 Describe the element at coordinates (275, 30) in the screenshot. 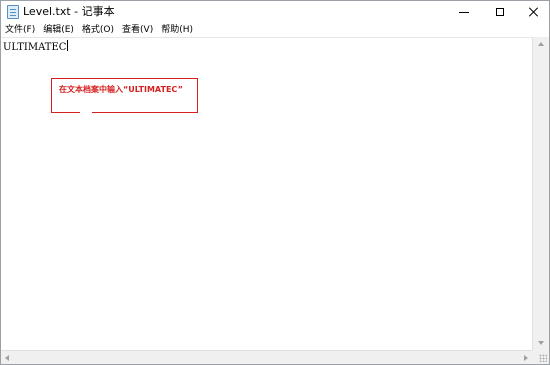

I see `menu-bar: 文件(F) 编辑(E) 格式(O) 查看(V) 帮助(H)` at that location.